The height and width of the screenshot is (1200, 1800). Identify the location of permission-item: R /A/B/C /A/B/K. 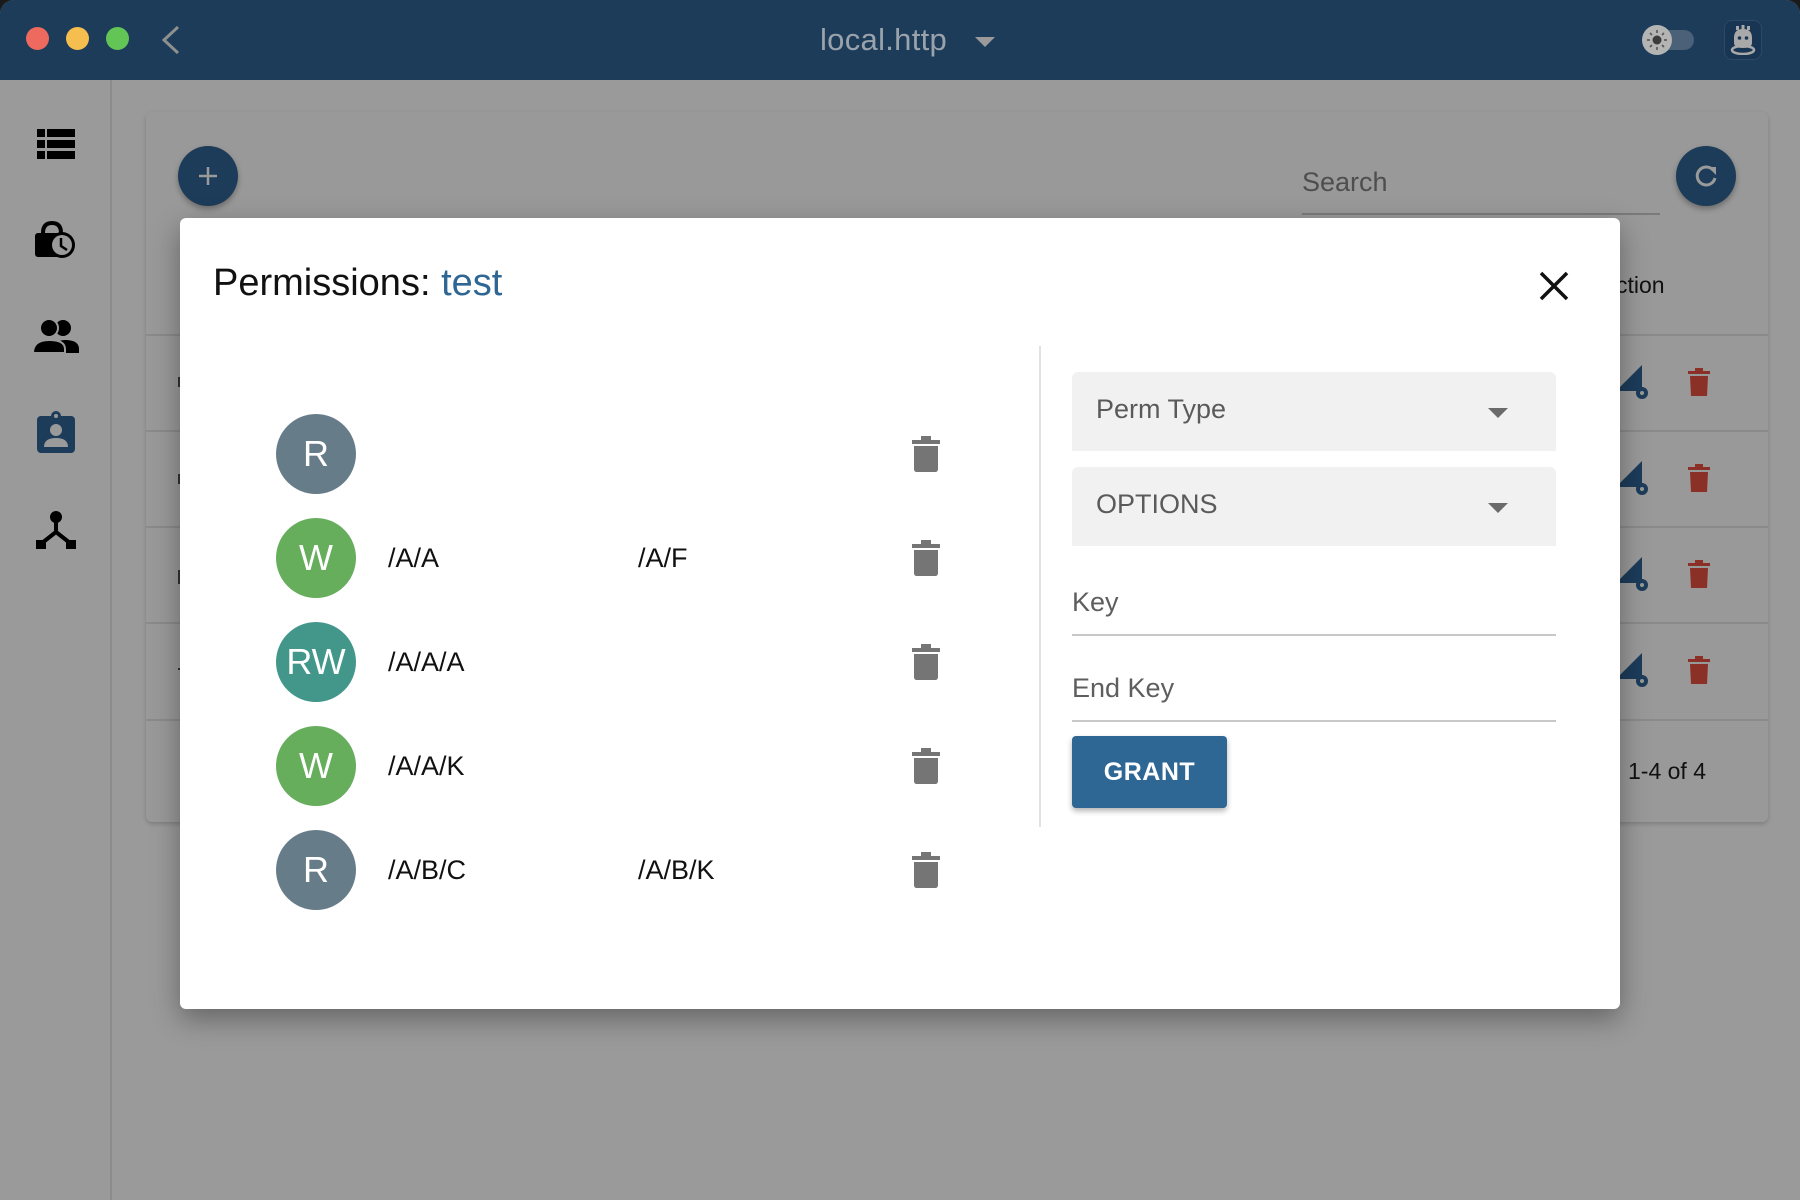
(656, 870).